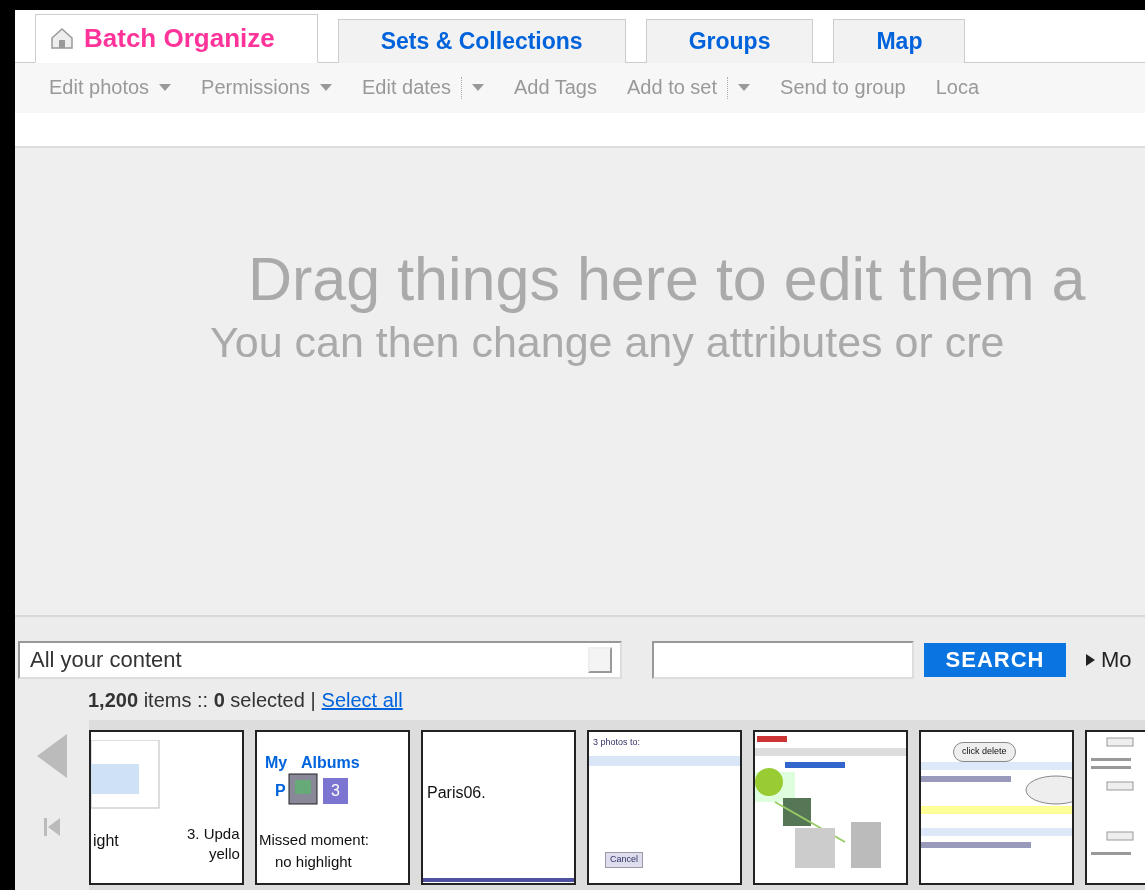  What do you see at coordinates (624, 860) in the screenshot?
I see `thumbnail-text: Cancel` at bounding box center [624, 860].